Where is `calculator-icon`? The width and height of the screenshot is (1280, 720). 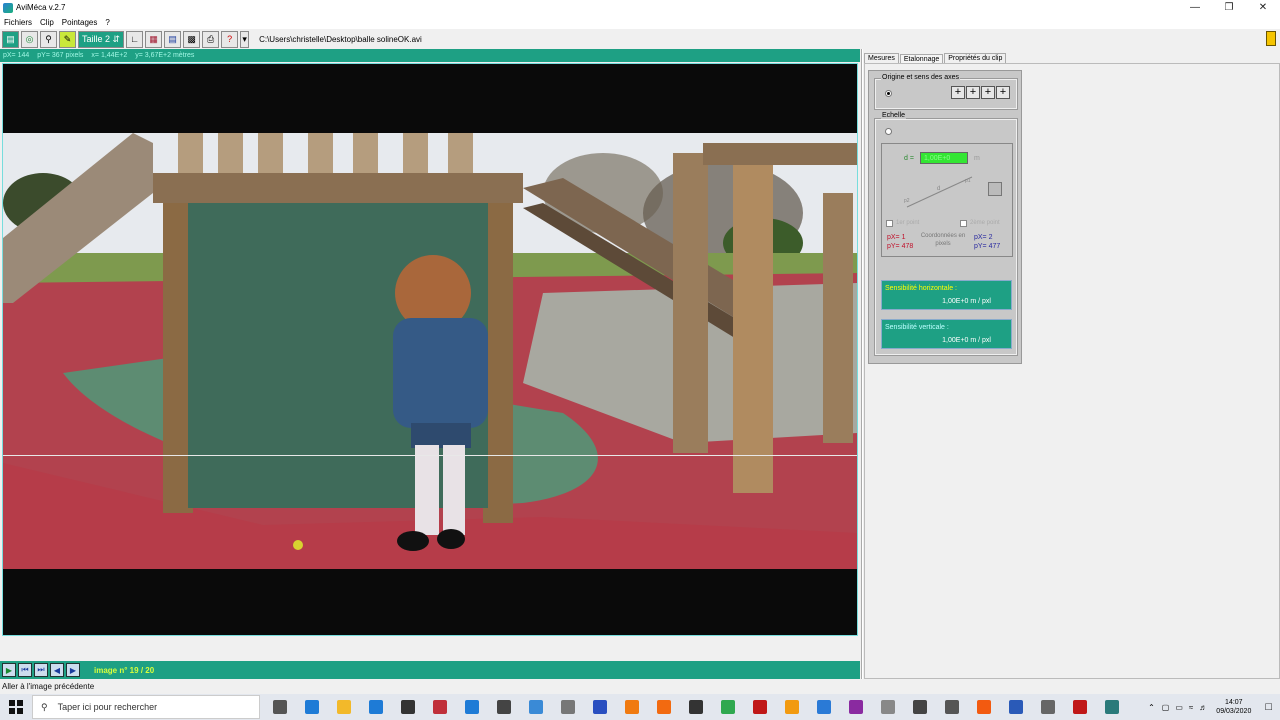
calculator-icon is located at coordinates (952, 707).